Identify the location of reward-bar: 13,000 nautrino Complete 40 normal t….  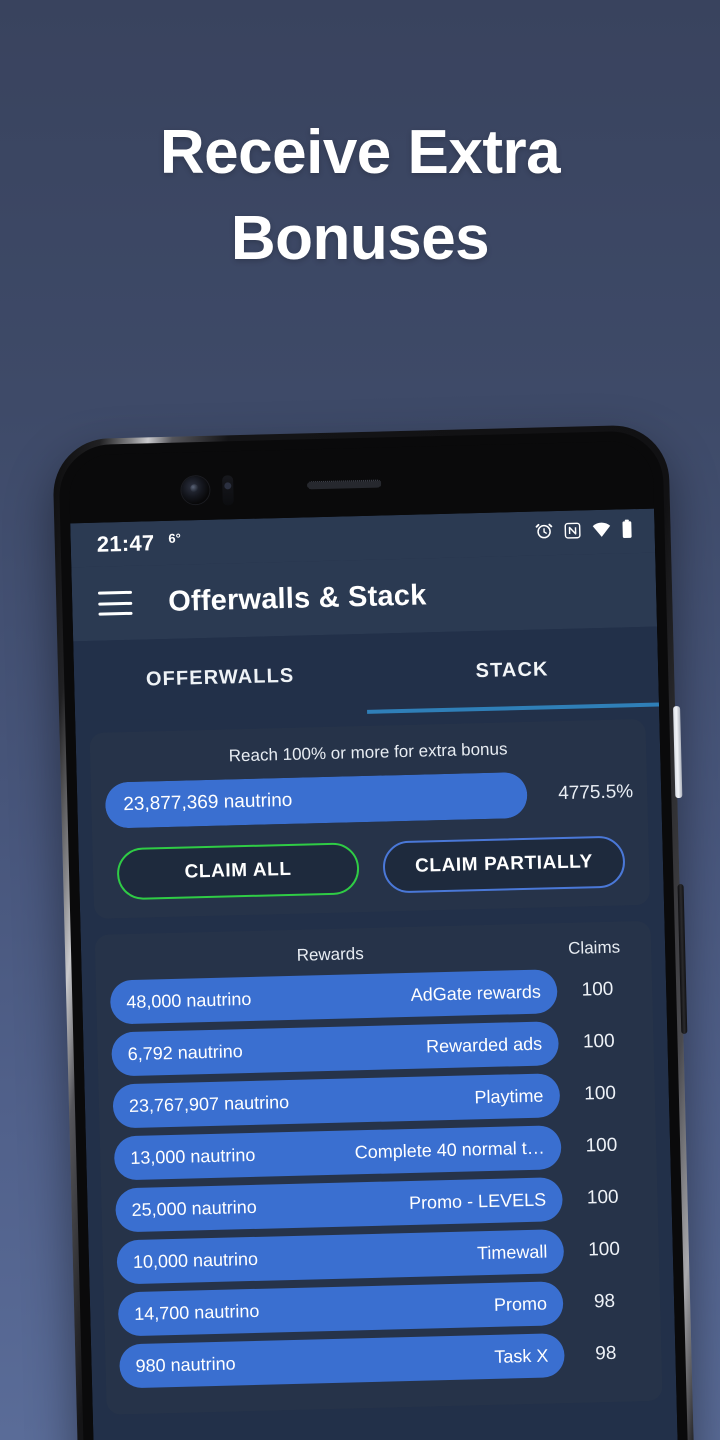
(337, 1153).